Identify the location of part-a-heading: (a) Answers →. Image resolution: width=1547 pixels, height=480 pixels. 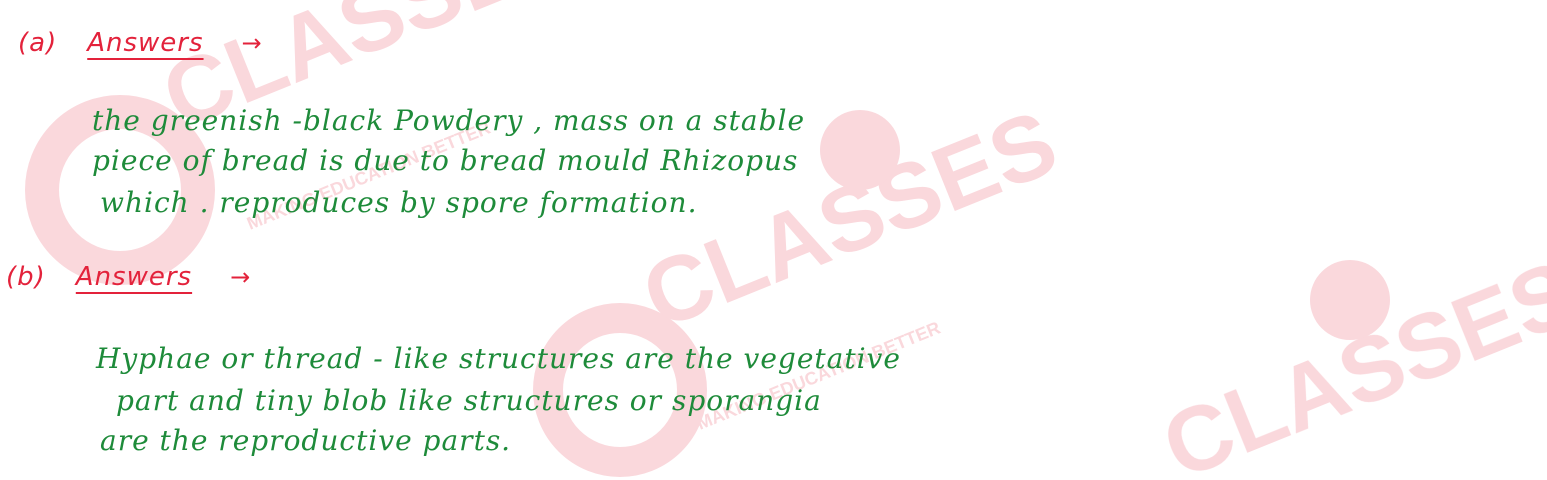
(140, 43).